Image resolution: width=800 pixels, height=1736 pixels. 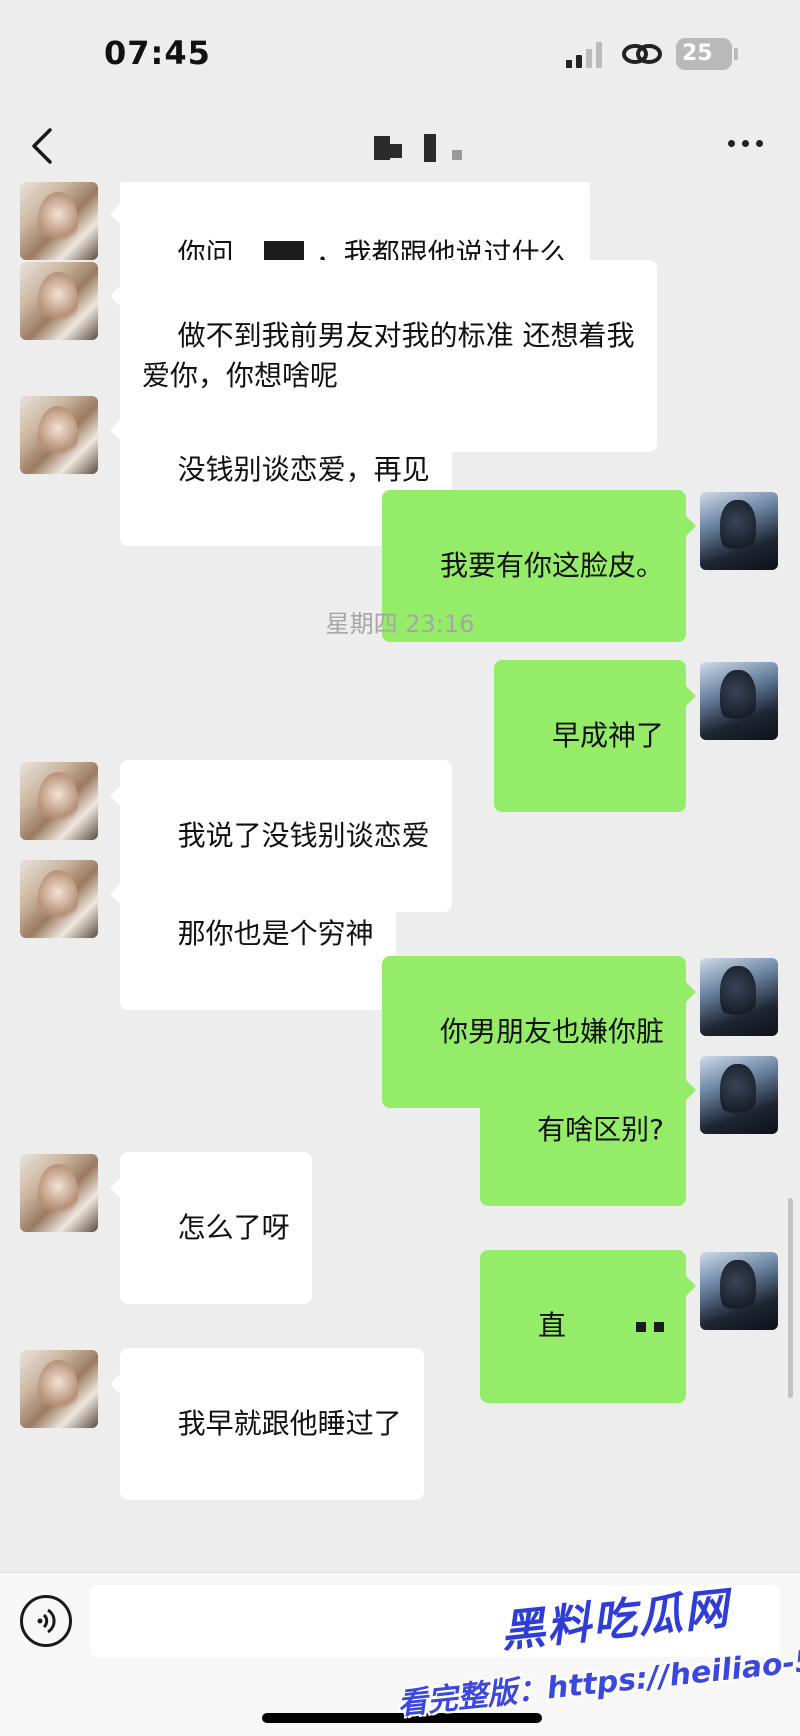 I want to click on message-text: 做不到我前男友对我的标准 还想着我 爱你，你想啥呢, so click(x=388, y=355).